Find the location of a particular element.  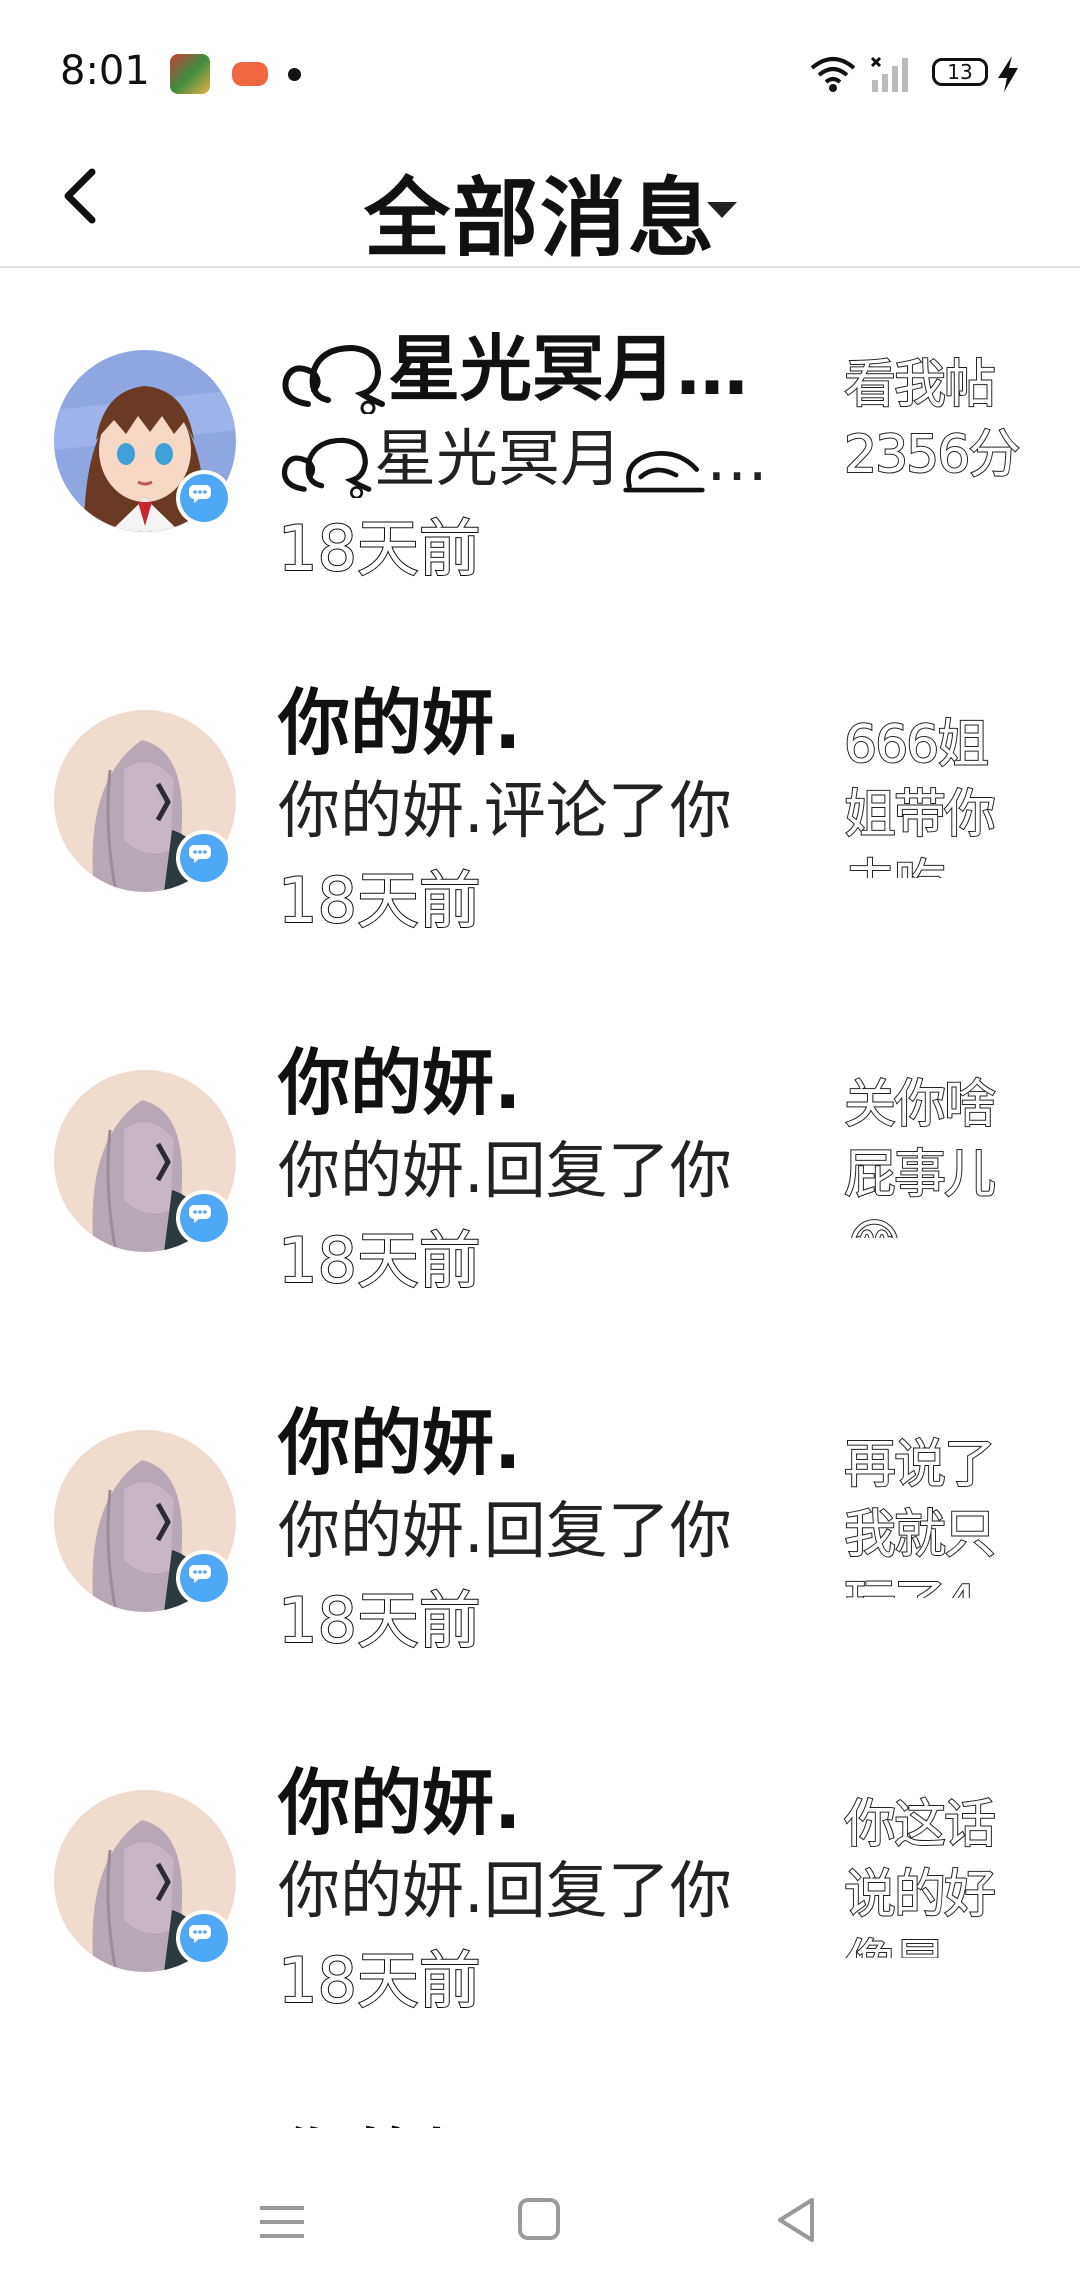

header: 全部消息 is located at coordinates (540, 199).